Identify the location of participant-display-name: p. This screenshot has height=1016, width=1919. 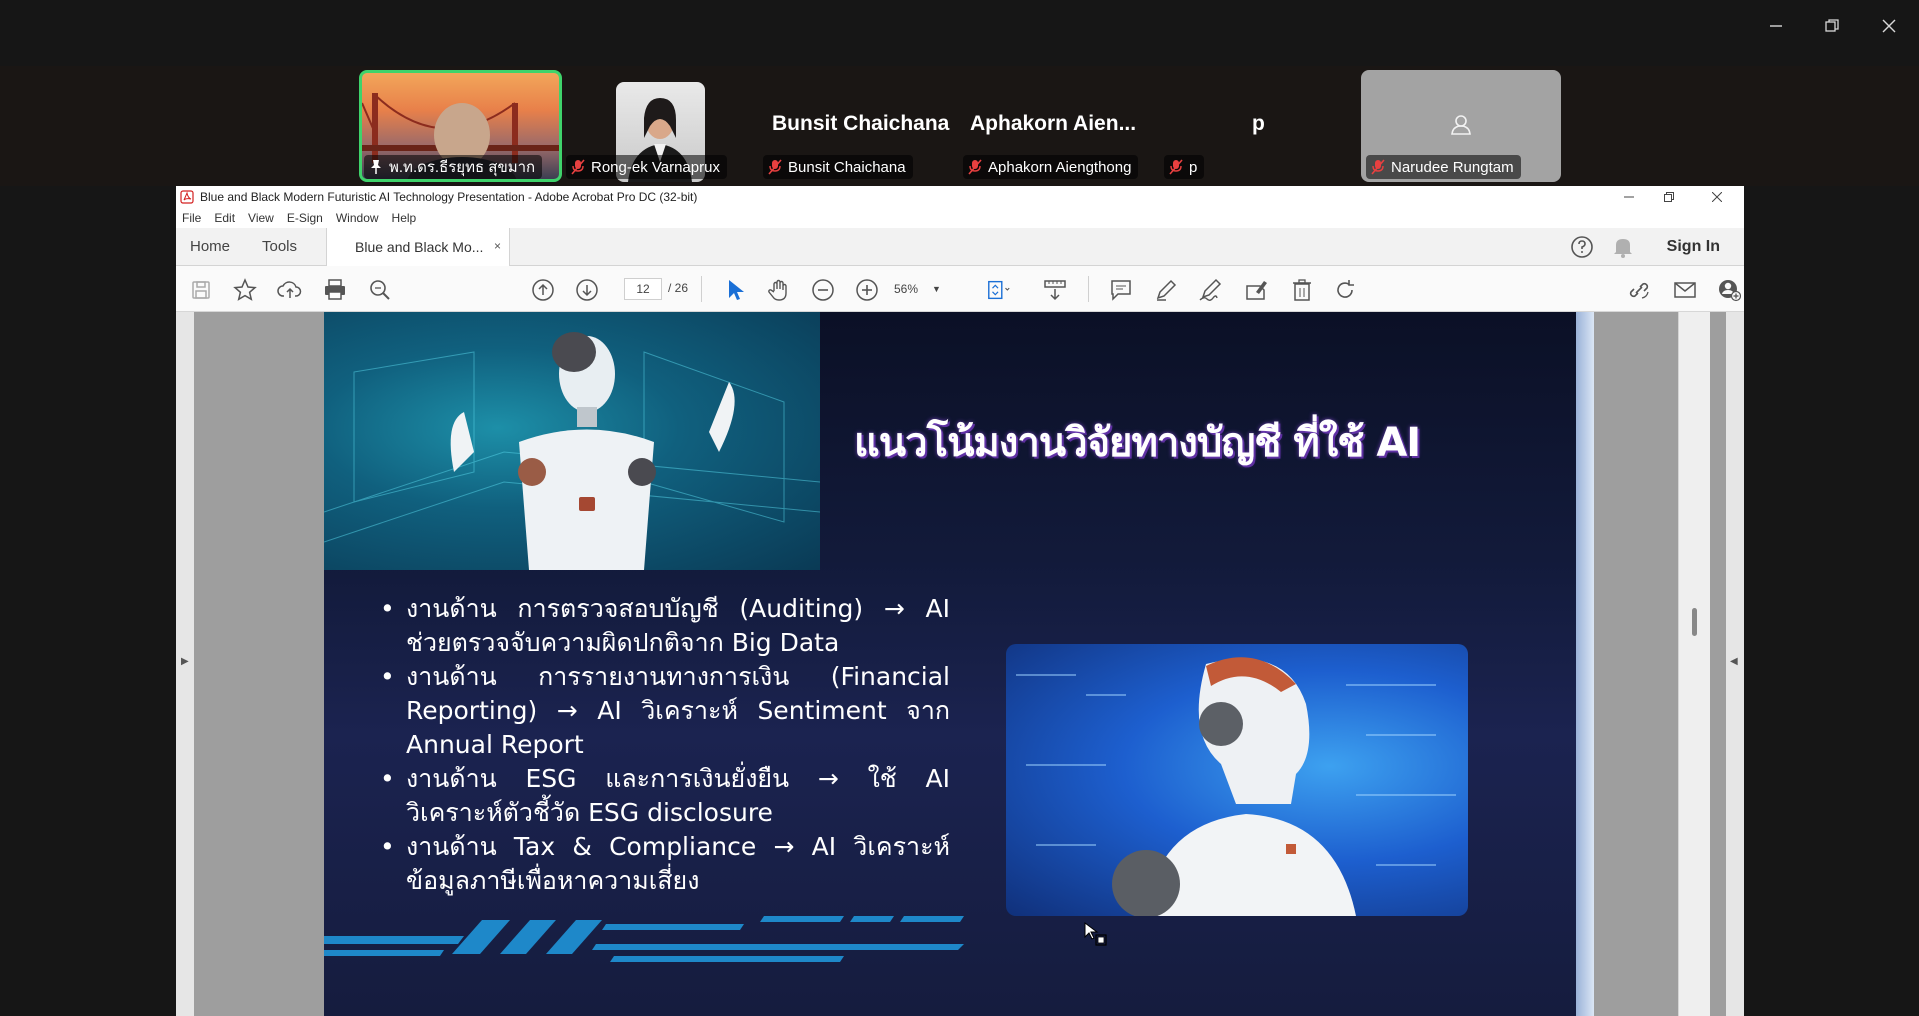
(1258, 123).